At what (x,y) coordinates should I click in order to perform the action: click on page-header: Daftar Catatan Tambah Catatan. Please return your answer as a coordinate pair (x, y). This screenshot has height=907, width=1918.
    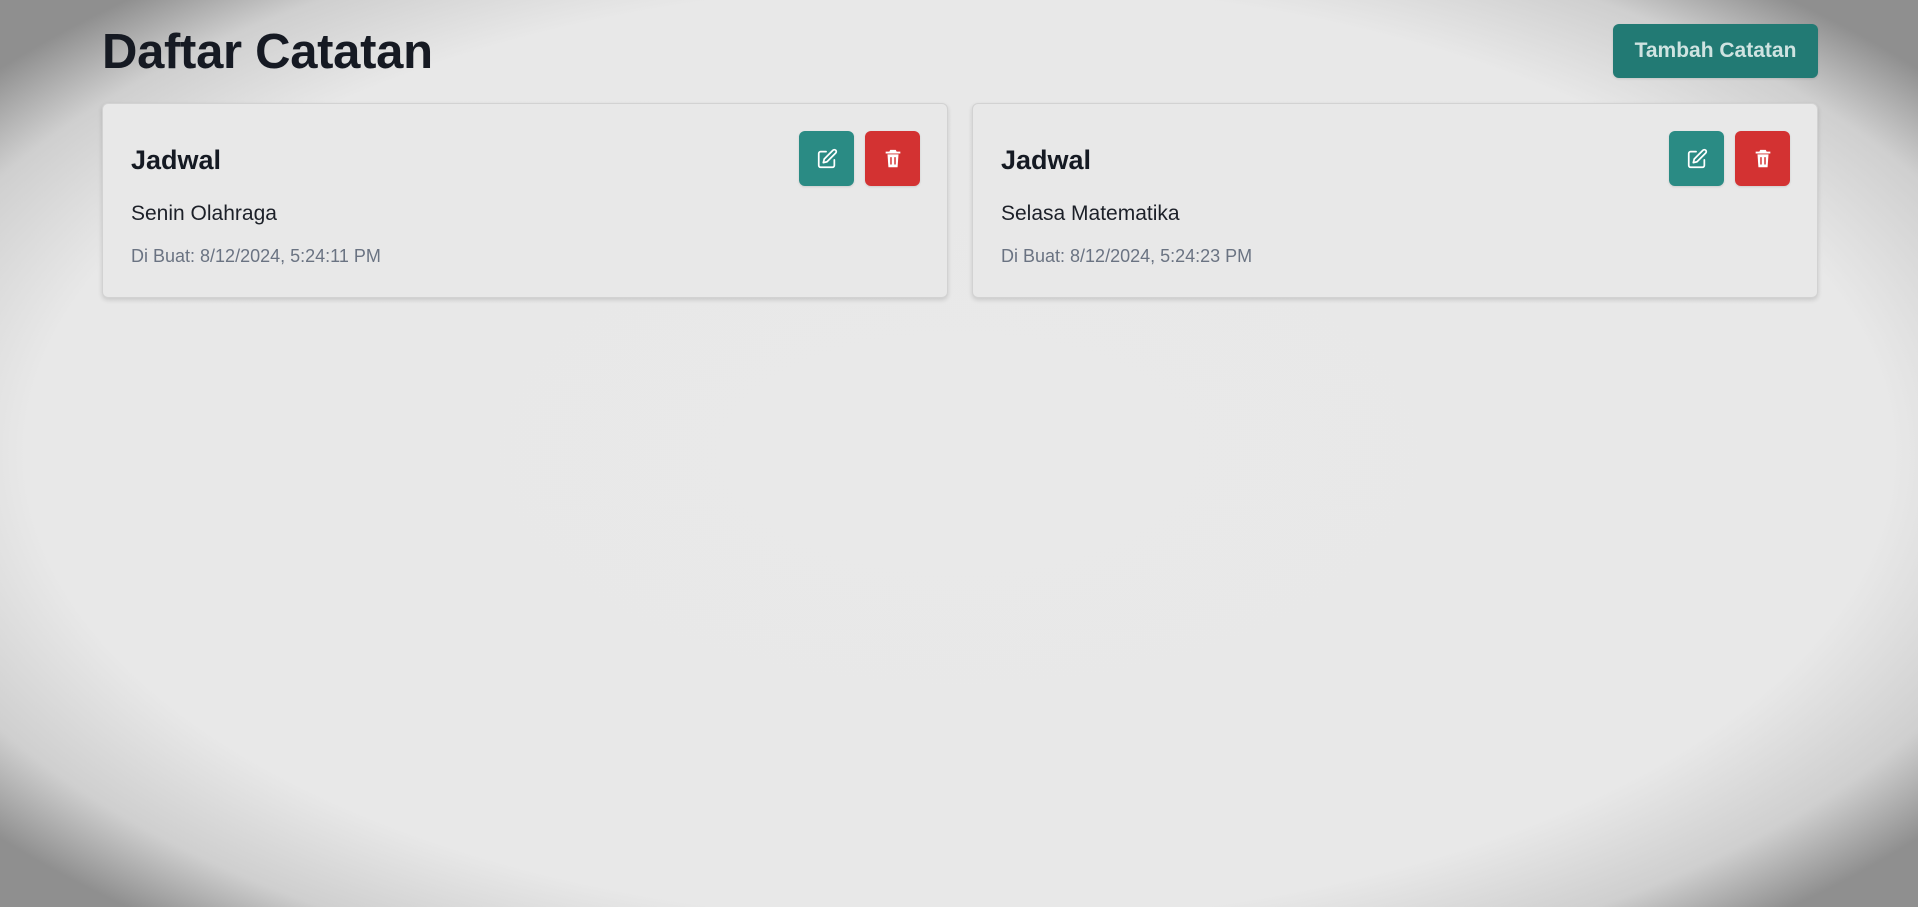
    Looking at the image, I should click on (960, 52).